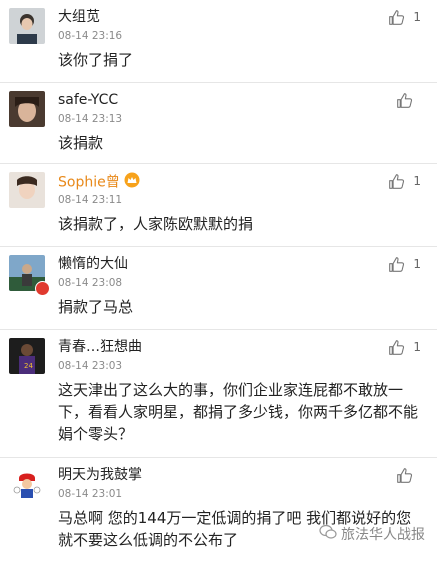 This screenshot has width=437, height=571. Describe the element at coordinates (100, 475) in the screenshot. I see `username: 明天为我鼓掌` at that location.